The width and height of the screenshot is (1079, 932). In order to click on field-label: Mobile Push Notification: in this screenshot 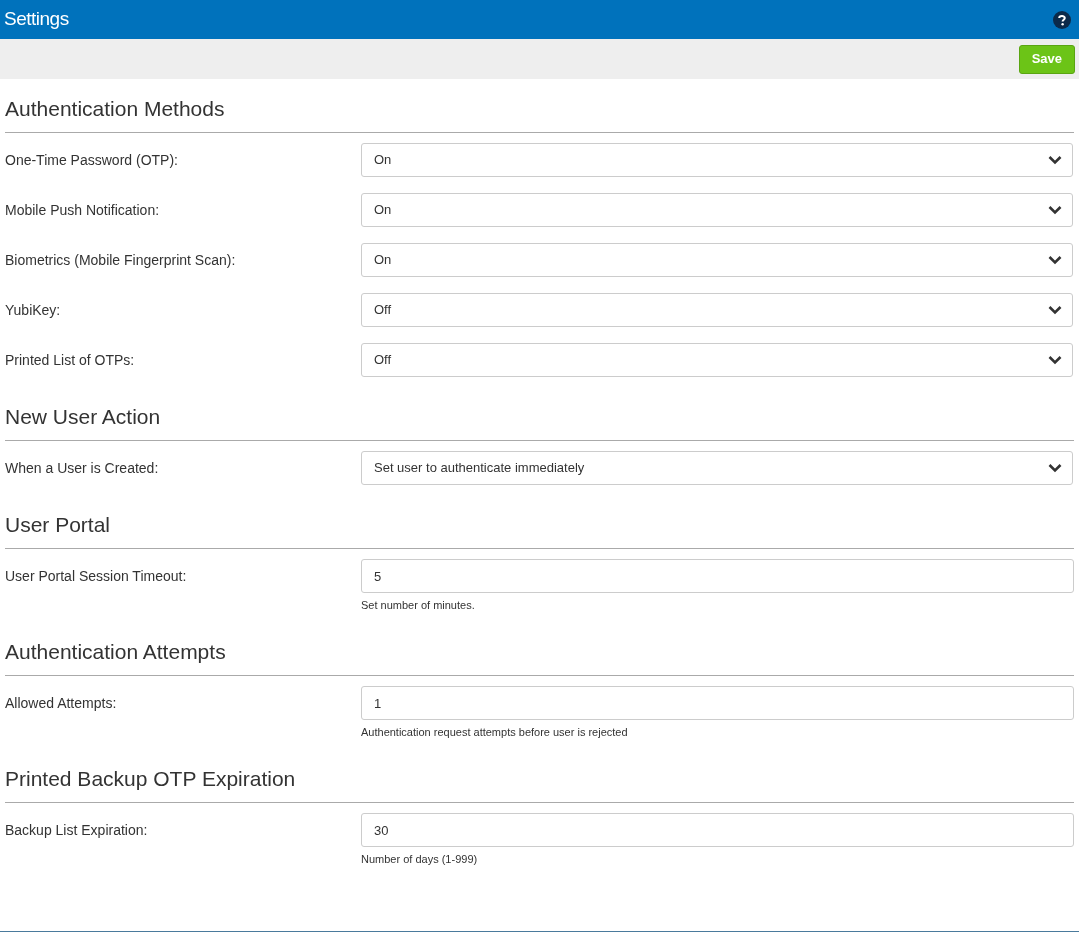, I will do `click(82, 210)`.